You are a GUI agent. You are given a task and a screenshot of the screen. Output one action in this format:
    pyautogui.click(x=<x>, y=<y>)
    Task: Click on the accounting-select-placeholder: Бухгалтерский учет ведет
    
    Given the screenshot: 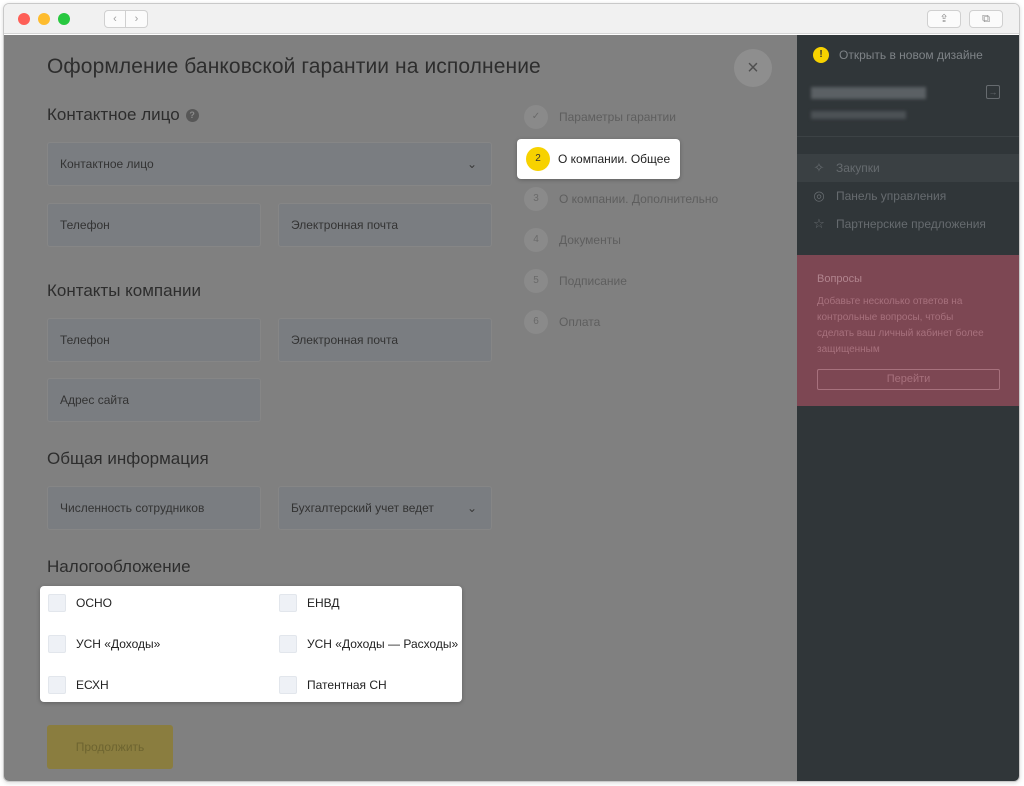 What is the action you would take?
    pyautogui.click(x=362, y=508)
    